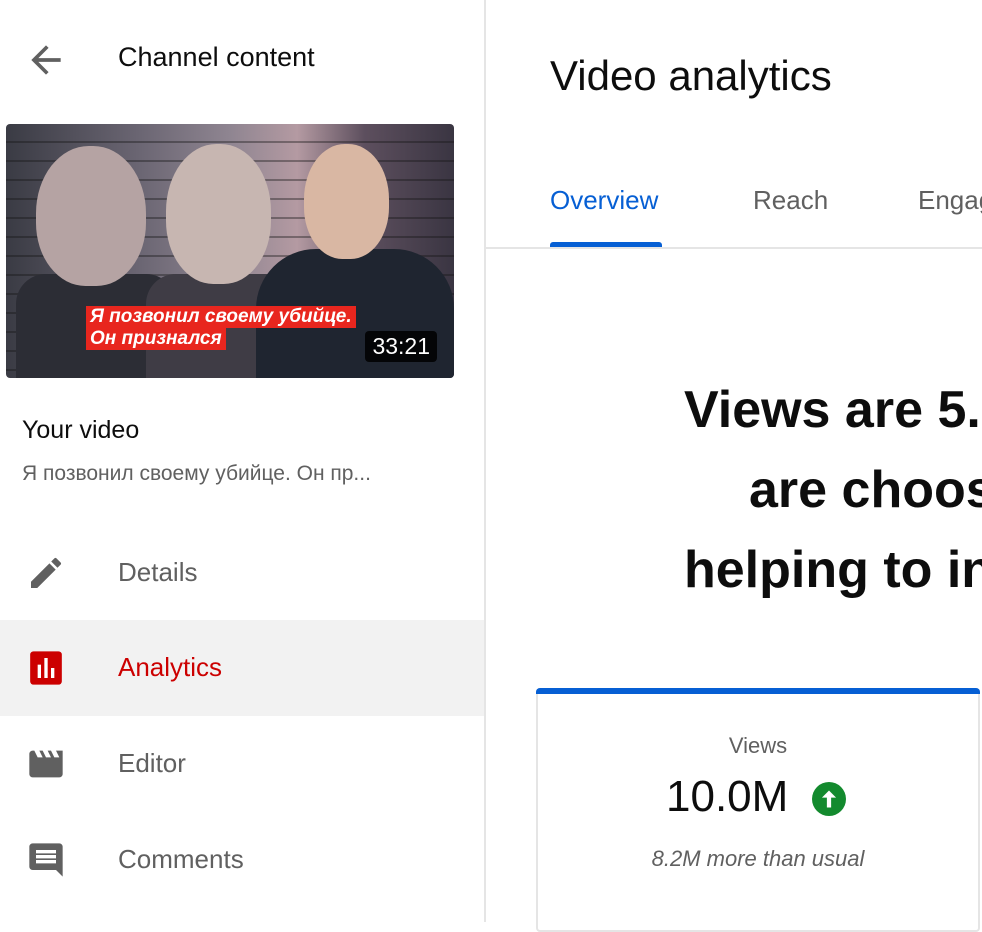  What do you see at coordinates (758, 858) in the screenshot?
I see `metric-comparison: 8.2M more than usual` at bounding box center [758, 858].